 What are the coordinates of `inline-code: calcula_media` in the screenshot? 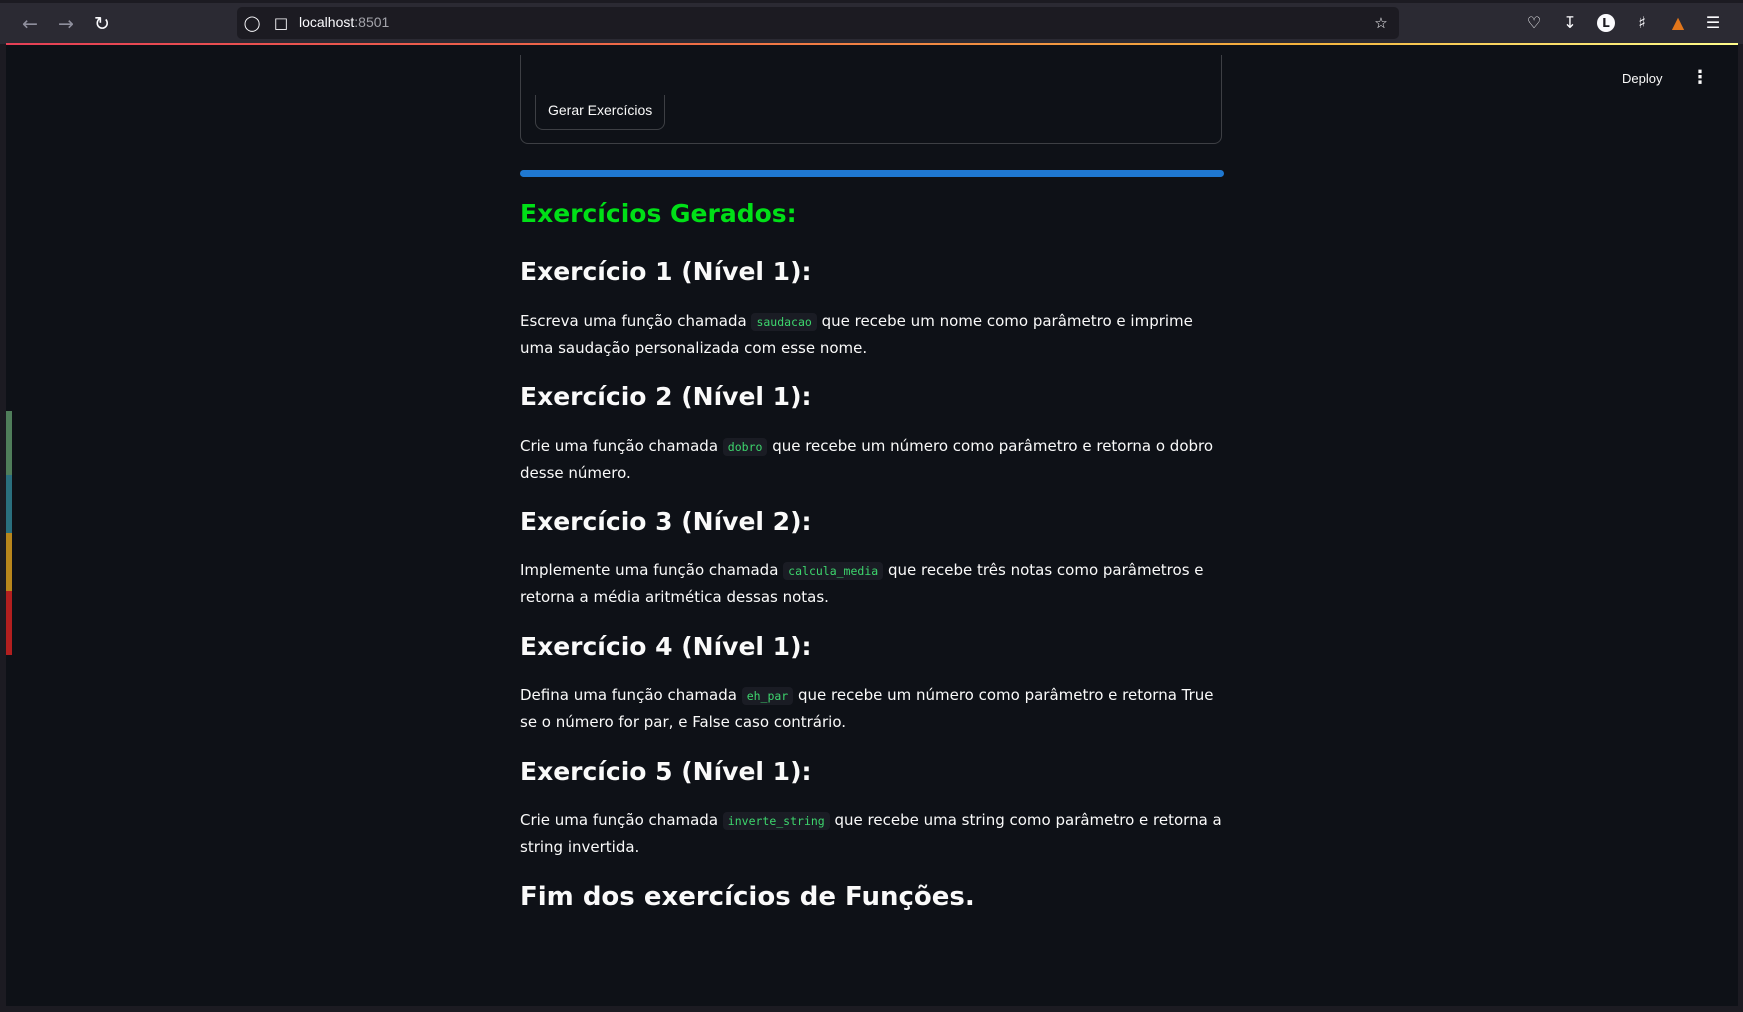 It's located at (833, 571).